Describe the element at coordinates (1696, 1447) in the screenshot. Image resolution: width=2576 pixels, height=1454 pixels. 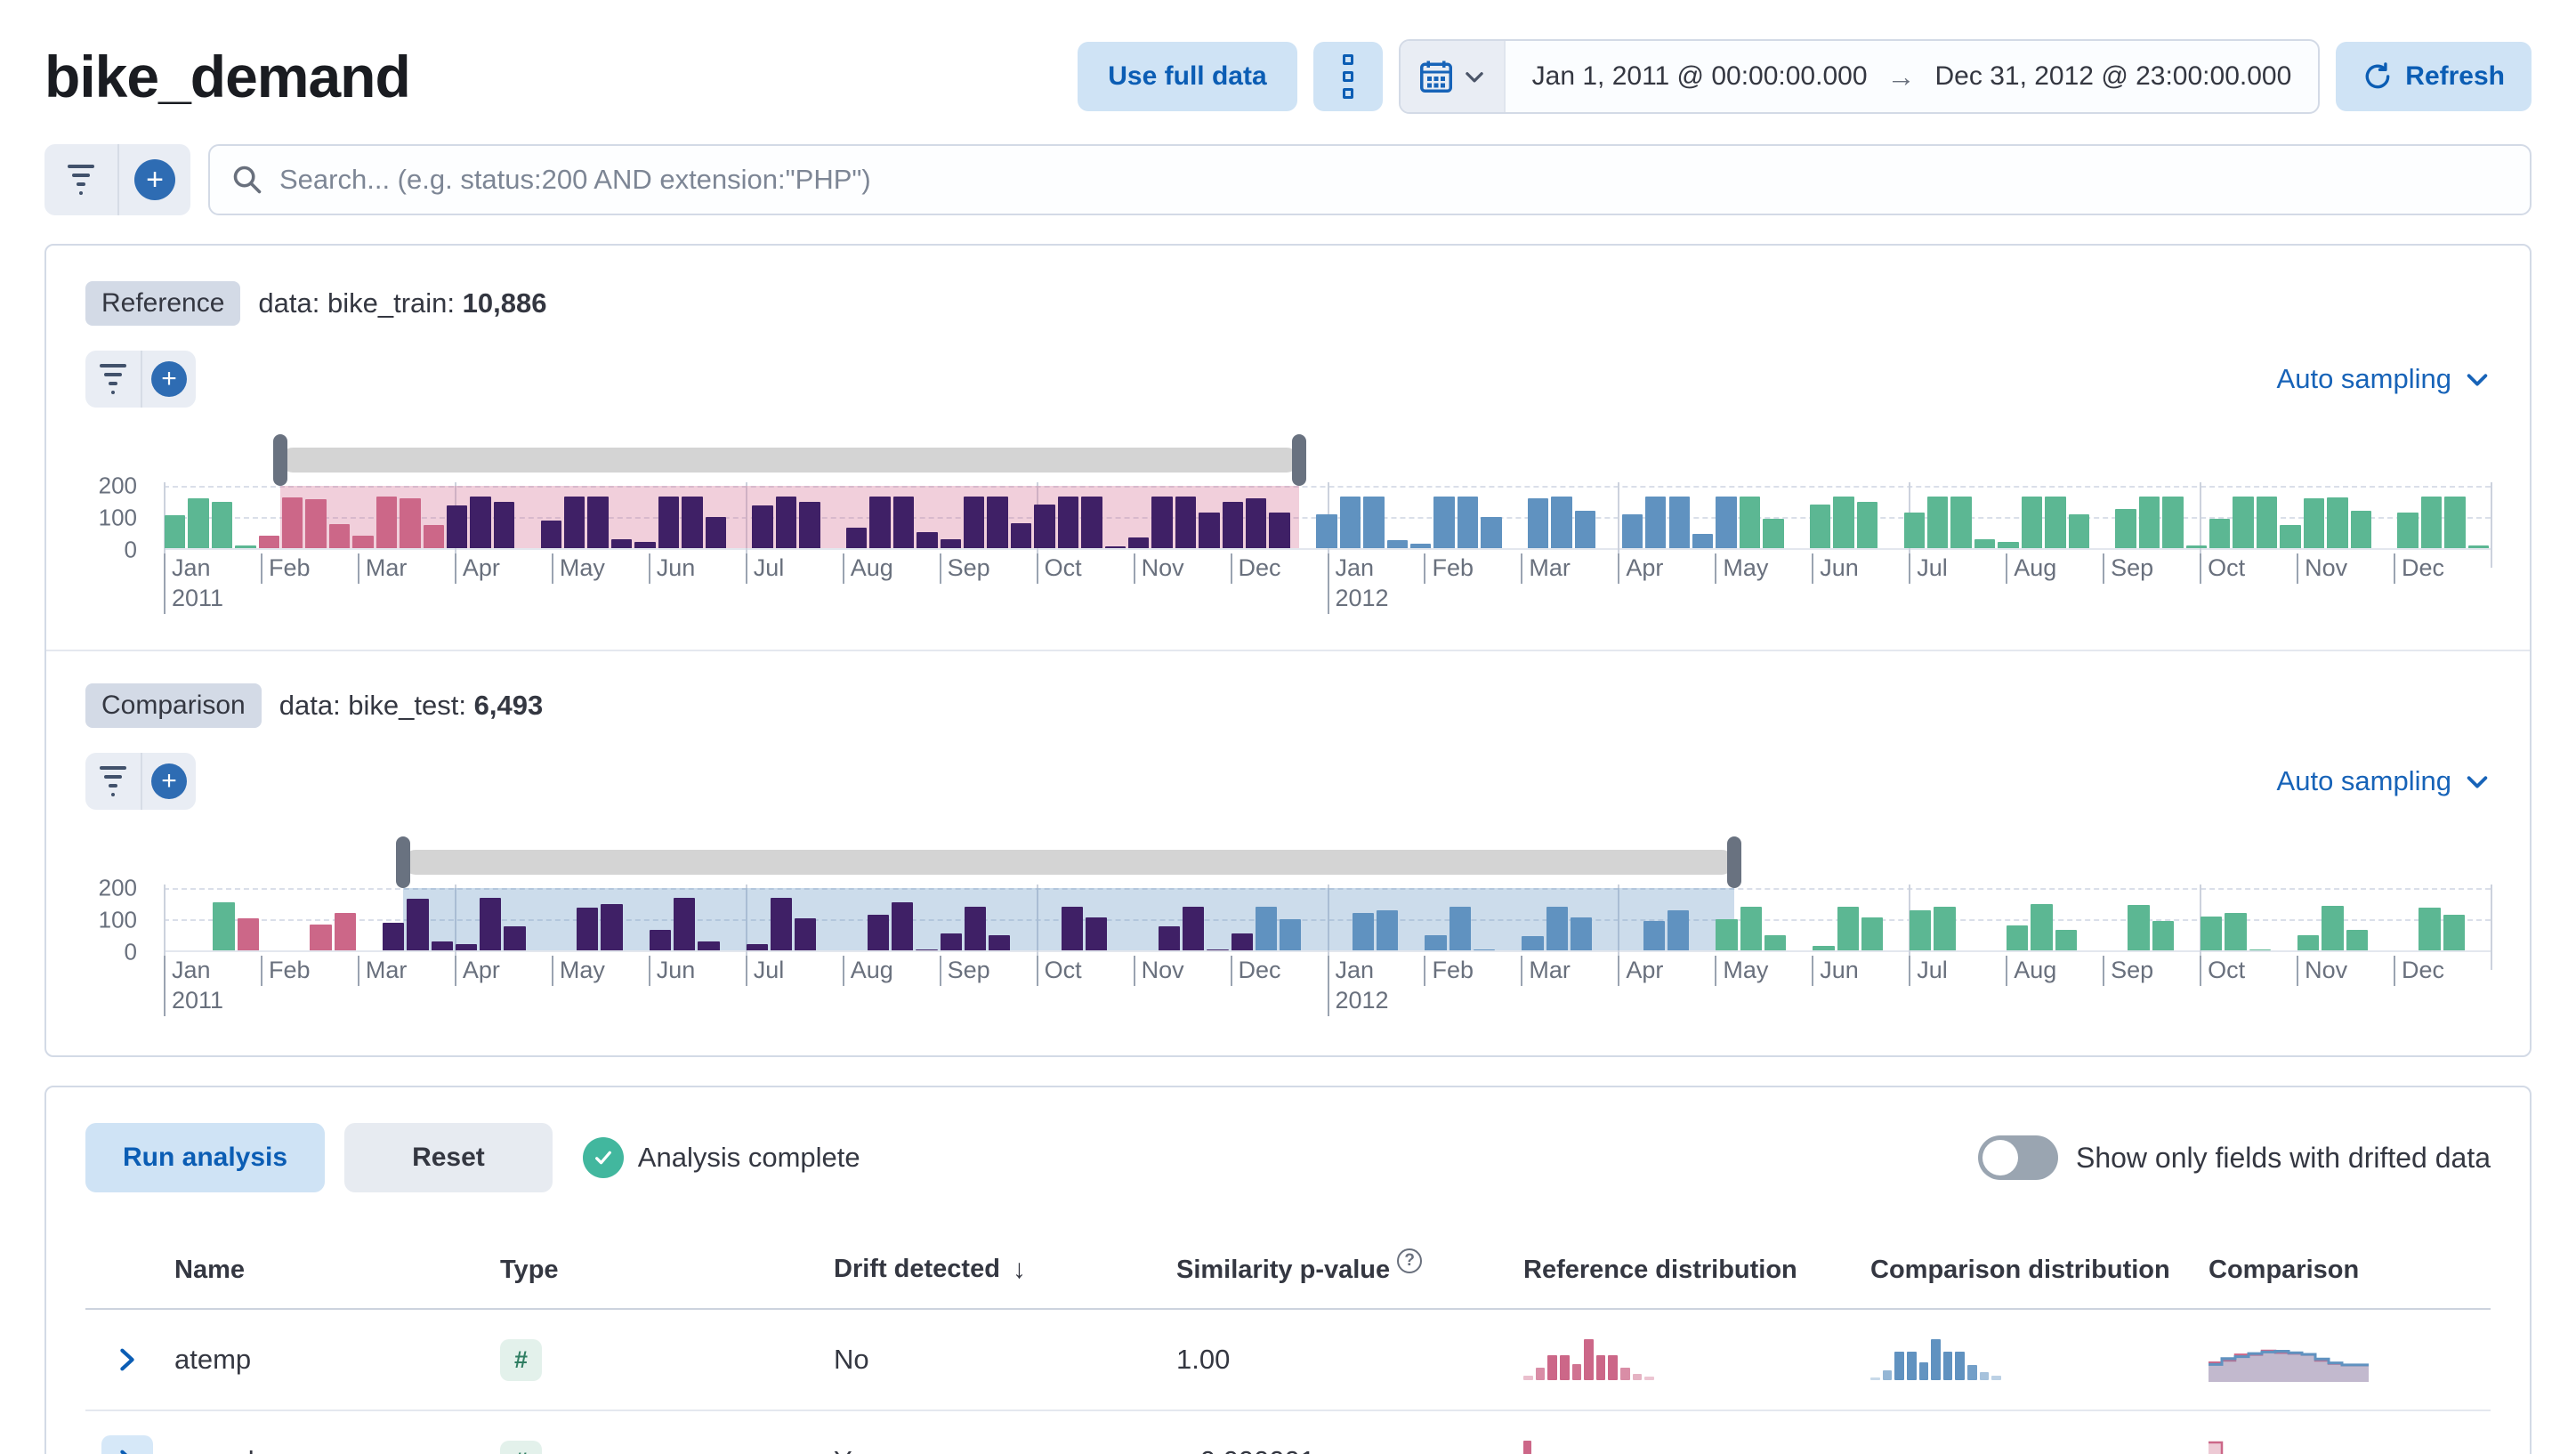
I see `reference-distribution-cell` at that location.